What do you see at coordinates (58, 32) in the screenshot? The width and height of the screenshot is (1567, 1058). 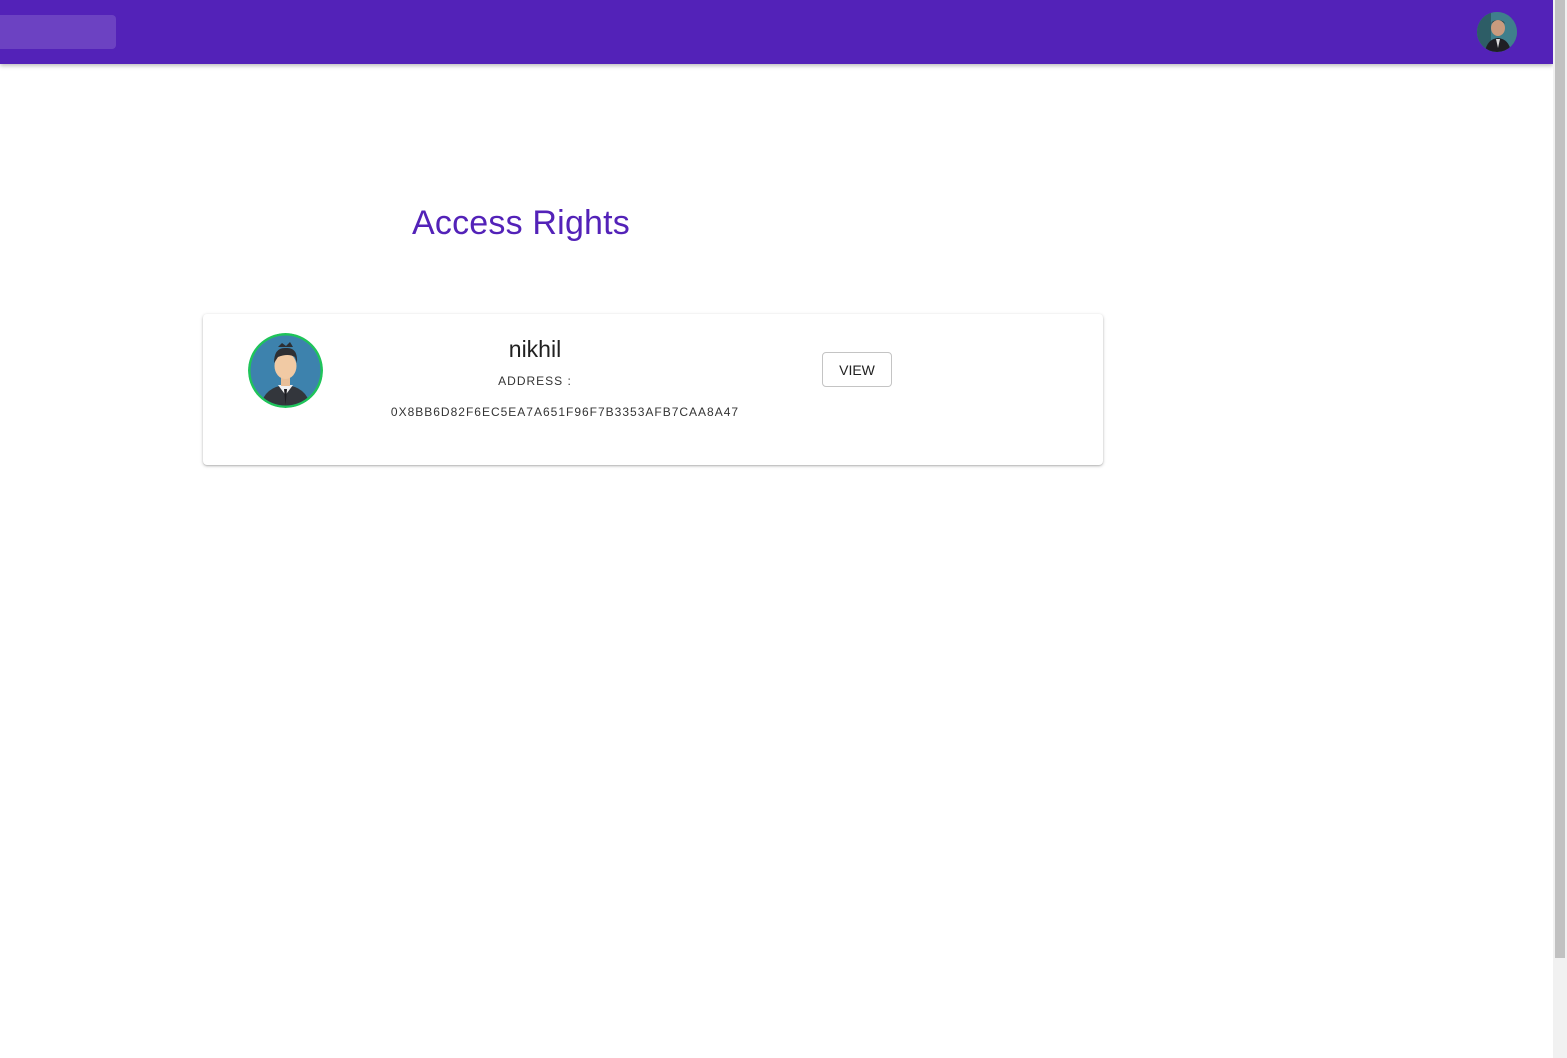 I see `search-input` at bounding box center [58, 32].